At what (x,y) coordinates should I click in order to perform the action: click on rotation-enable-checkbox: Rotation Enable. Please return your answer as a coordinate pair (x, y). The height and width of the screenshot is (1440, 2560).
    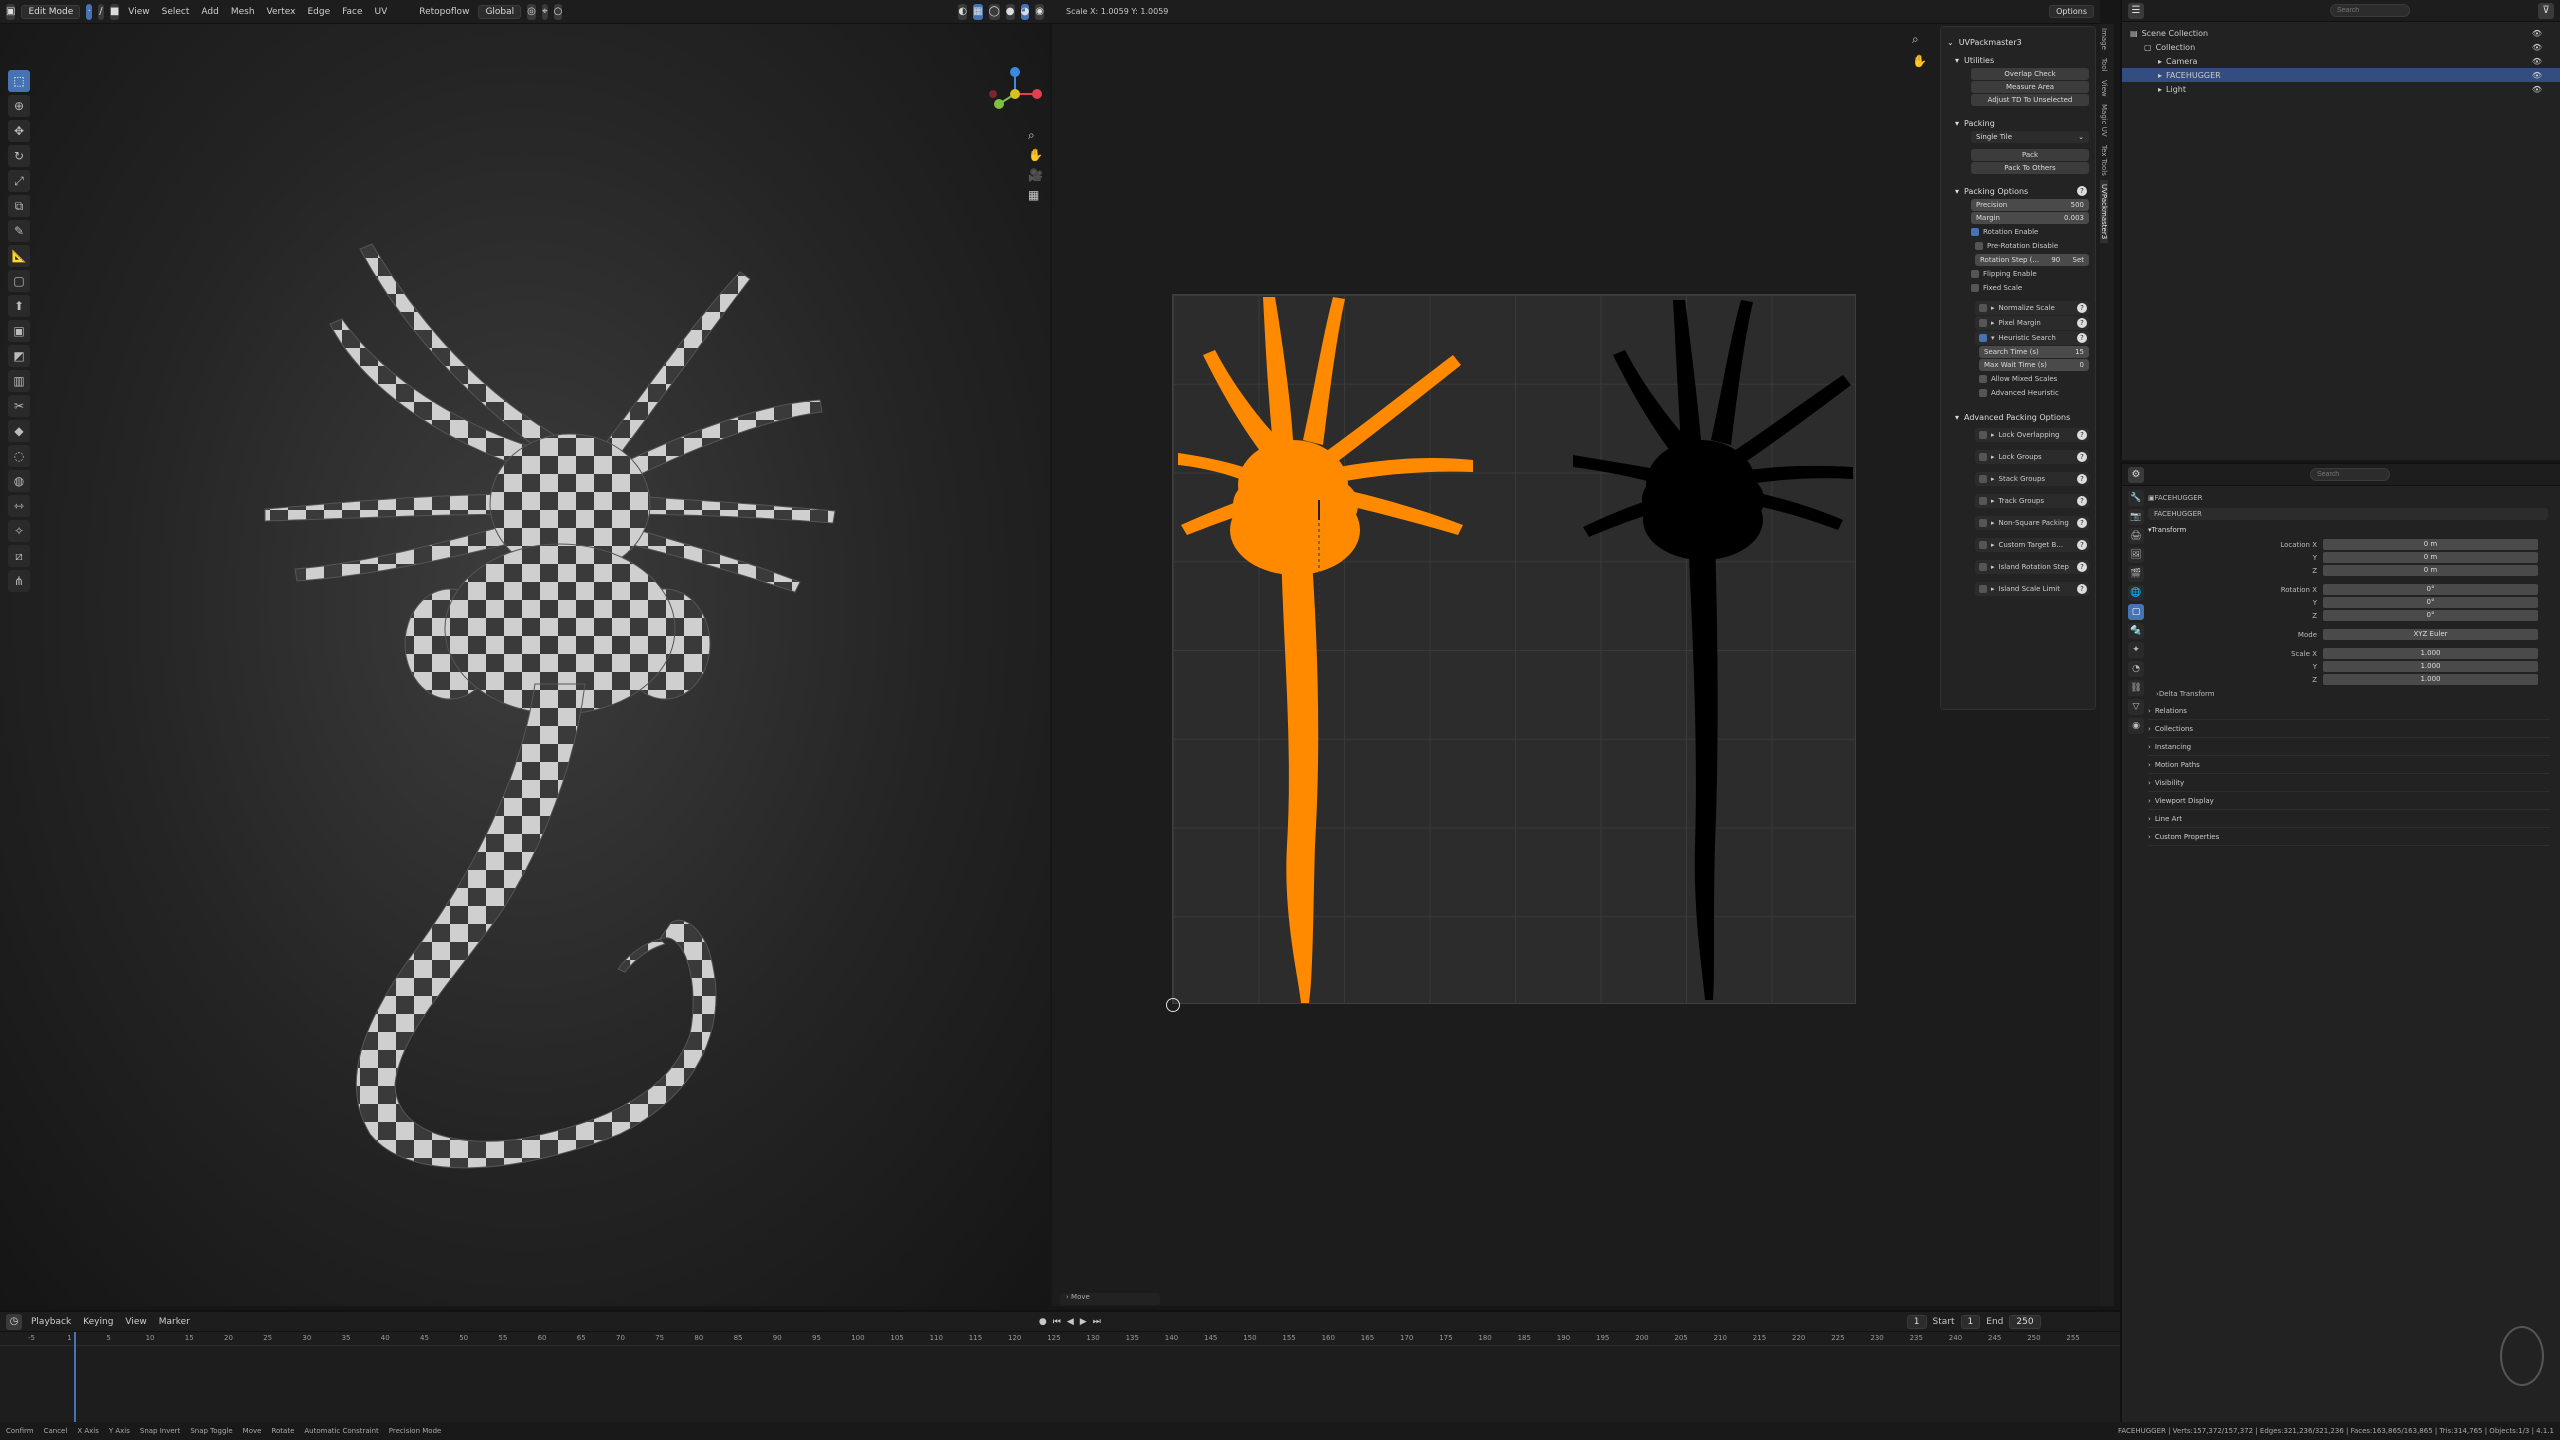
    Looking at the image, I should click on (2030, 232).